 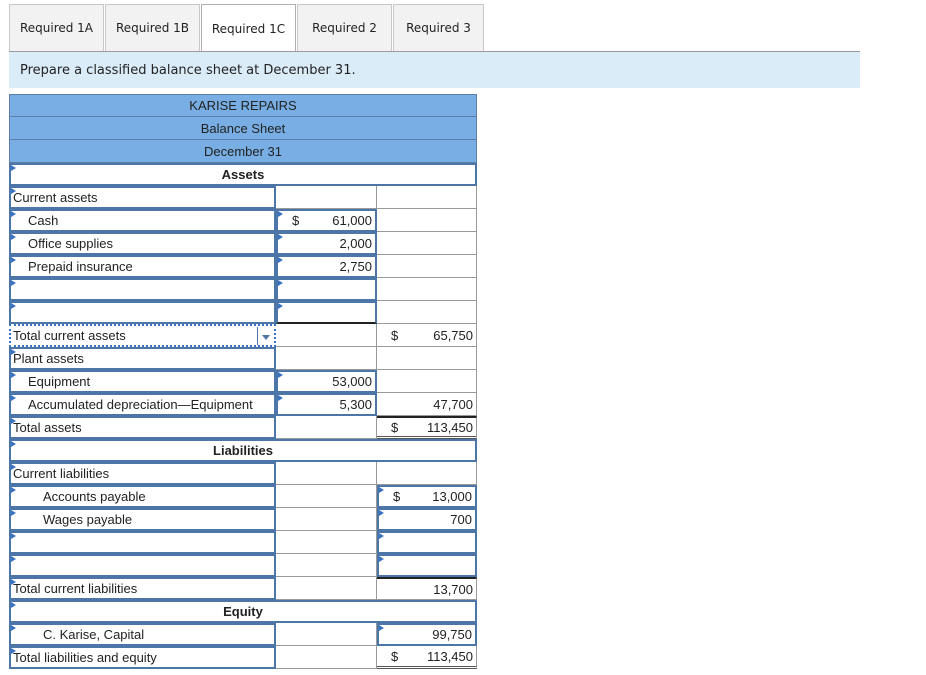 What do you see at coordinates (326, 243) in the screenshot?
I see `office-supplies-amount-input: 2,000` at bounding box center [326, 243].